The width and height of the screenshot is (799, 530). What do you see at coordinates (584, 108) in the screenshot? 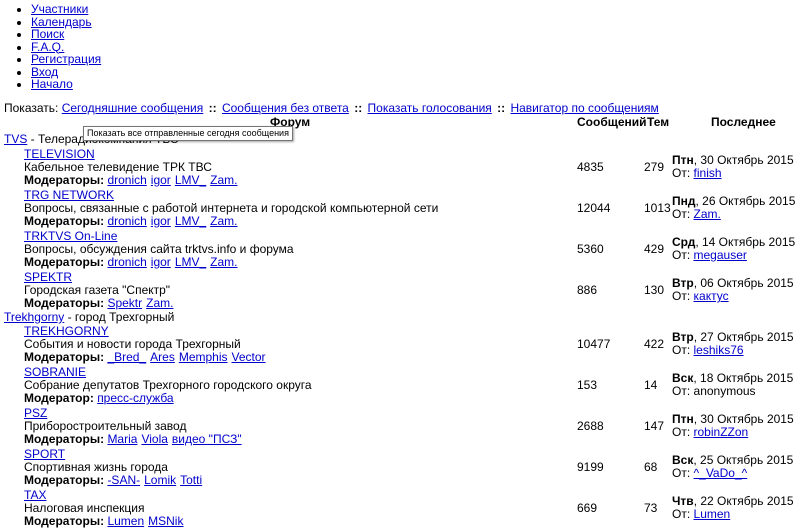
I see `post-navigator-link: Навигатор по сообщениям` at bounding box center [584, 108].